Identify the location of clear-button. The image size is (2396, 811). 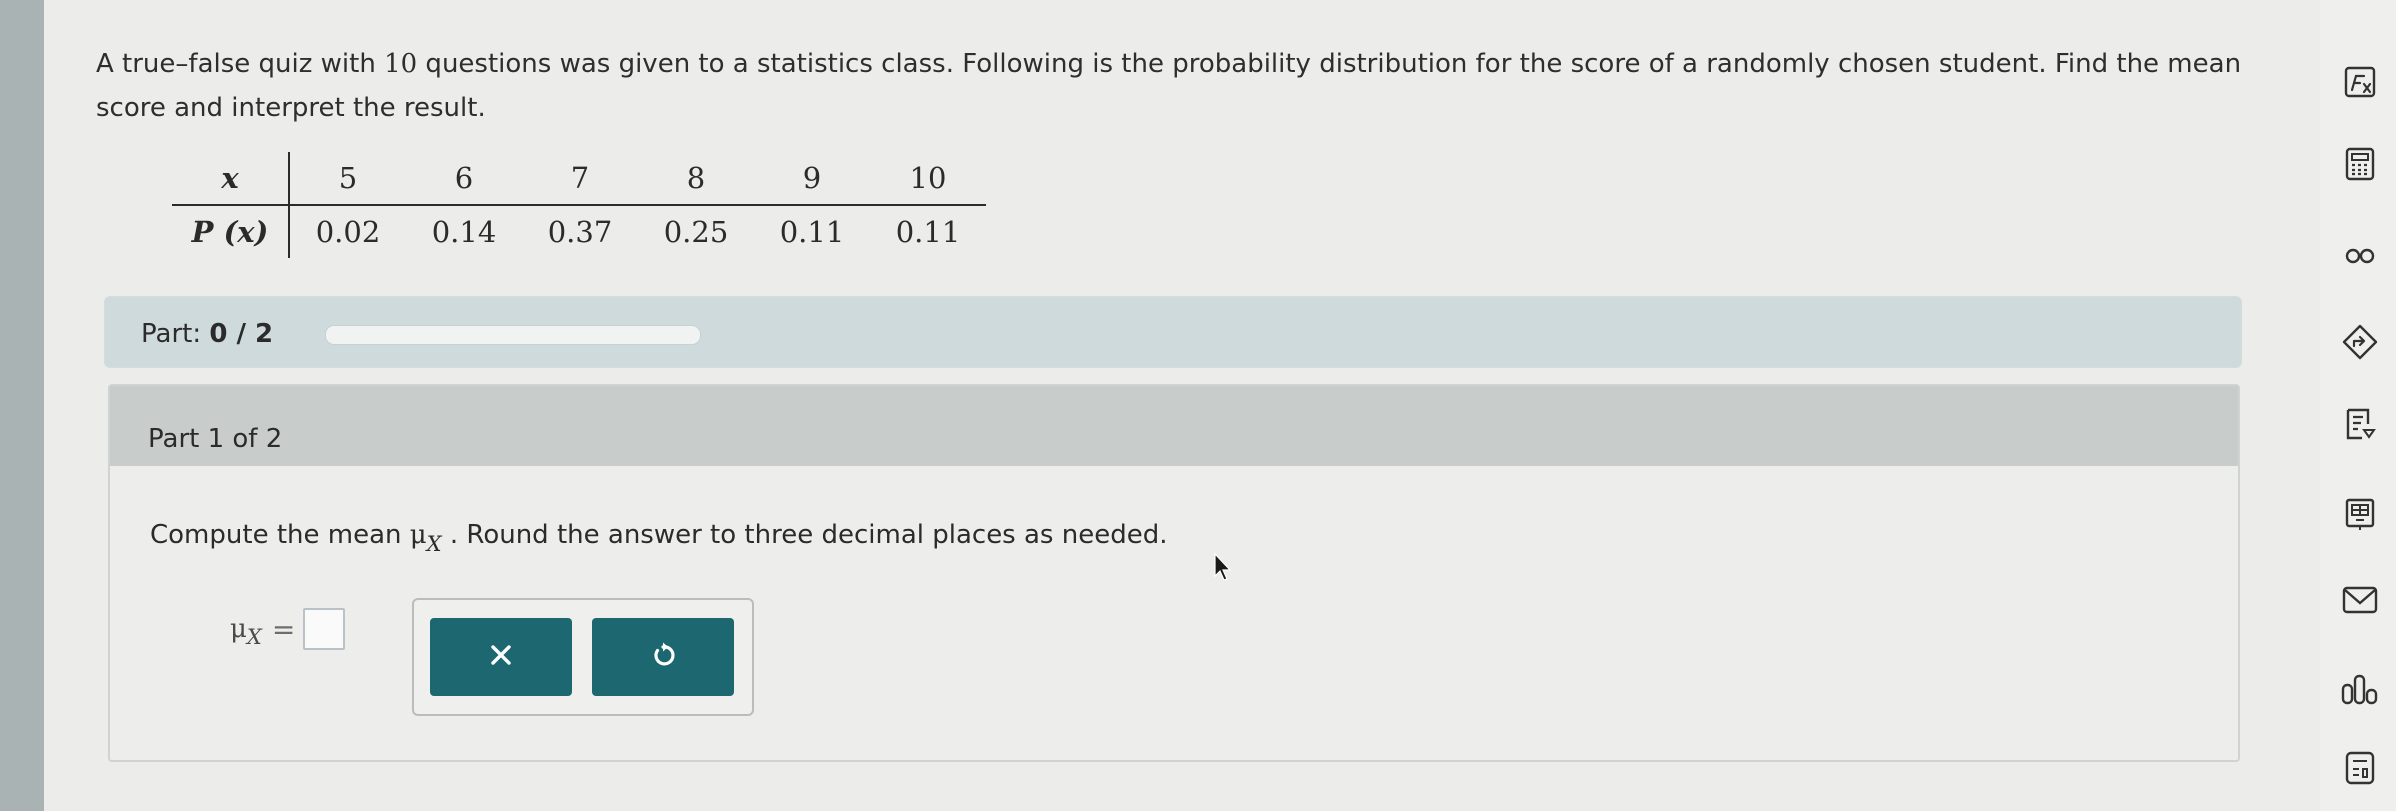
(501, 657).